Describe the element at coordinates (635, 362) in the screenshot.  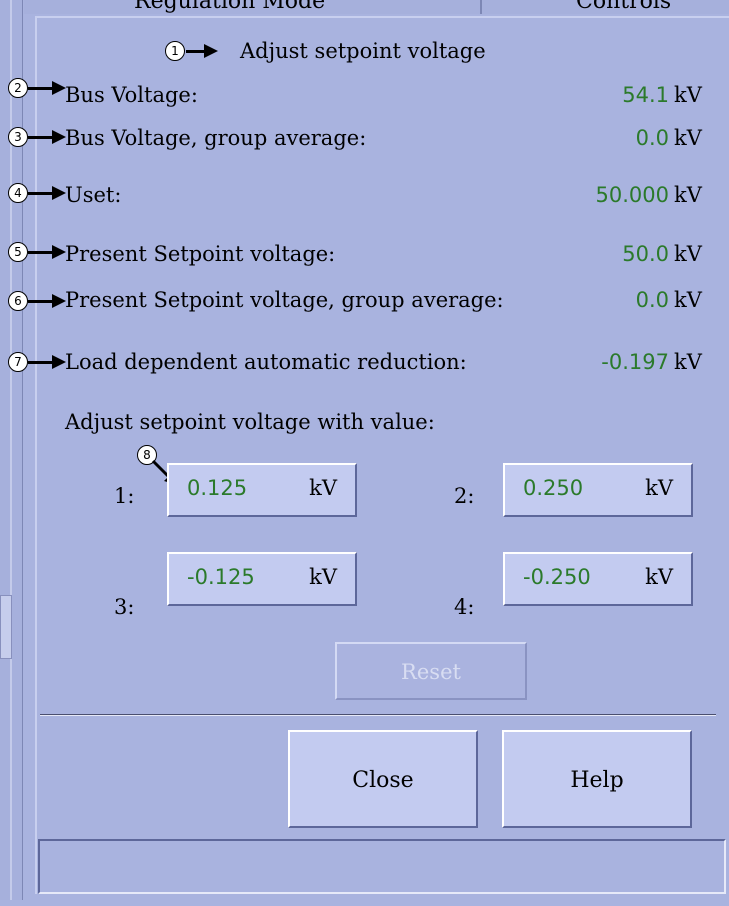
I see `load-reduction-value: -0.197` at that location.